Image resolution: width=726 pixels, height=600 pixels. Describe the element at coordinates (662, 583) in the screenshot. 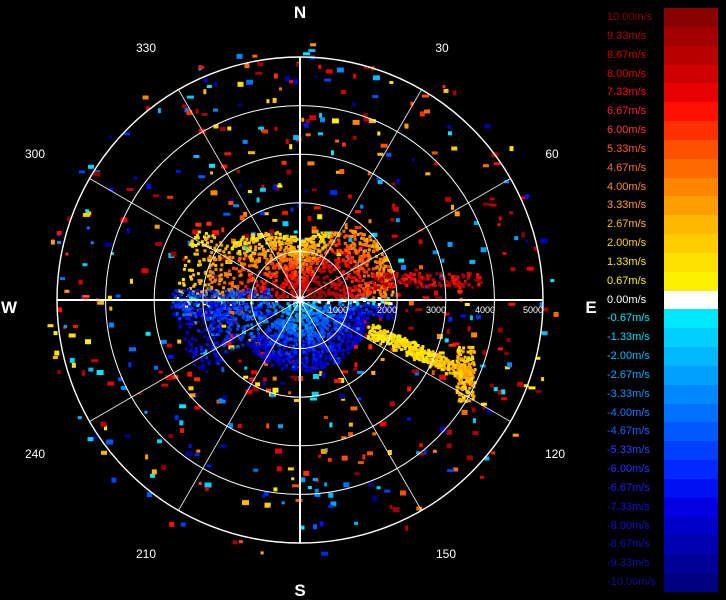

I see `legend-entry: -10.00m/s` at that location.